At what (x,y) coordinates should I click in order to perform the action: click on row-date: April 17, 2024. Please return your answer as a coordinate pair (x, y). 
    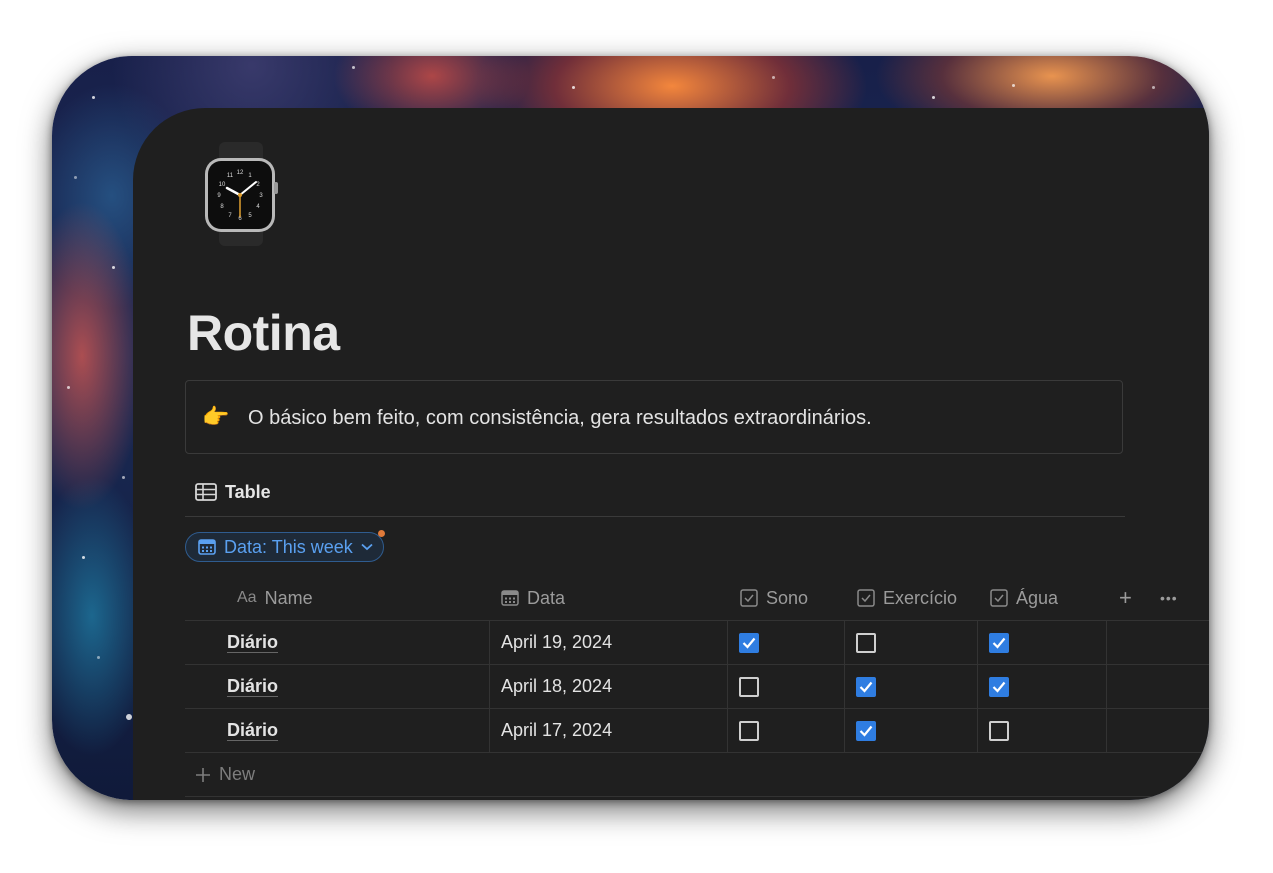
    Looking at the image, I should click on (556, 730).